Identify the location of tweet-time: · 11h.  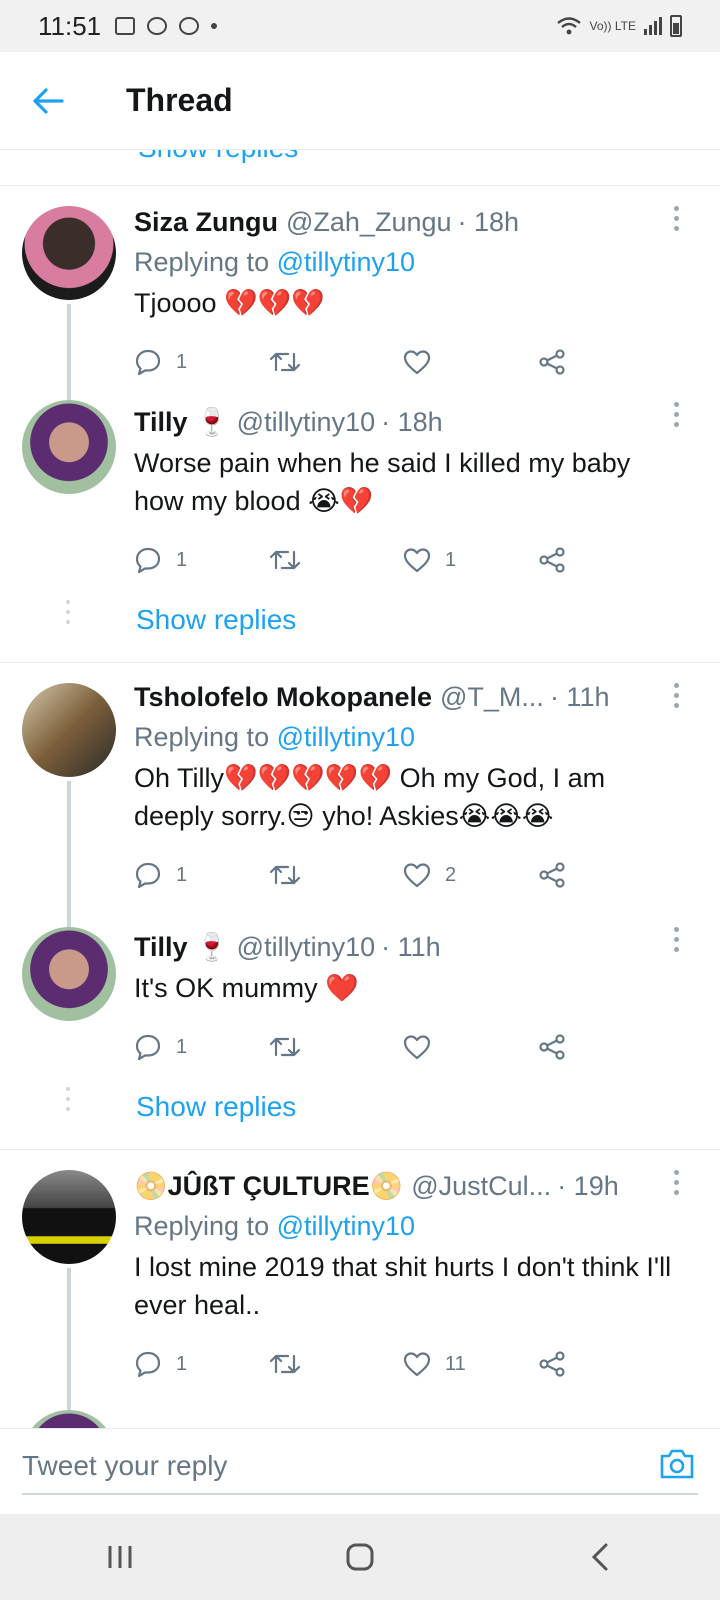
(411, 947).